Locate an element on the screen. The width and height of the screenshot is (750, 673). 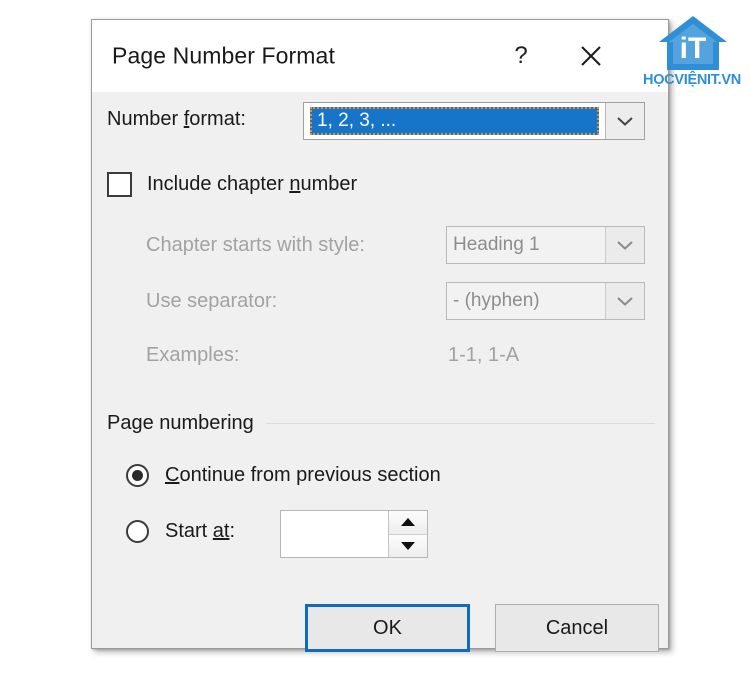
help-icon: ? is located at coordinates (521, 56).